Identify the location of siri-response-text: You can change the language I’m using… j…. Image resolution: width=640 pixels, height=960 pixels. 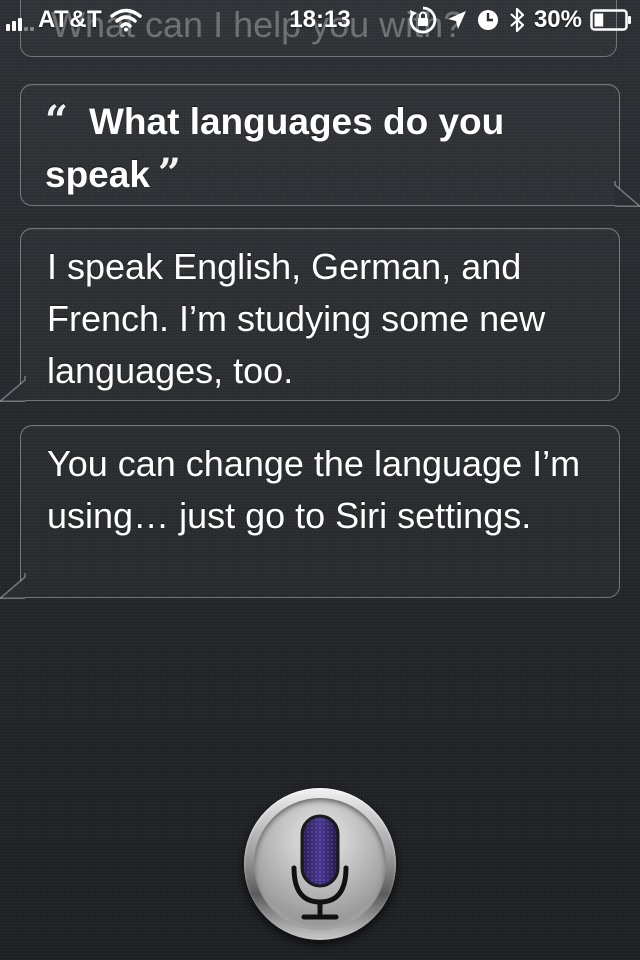
(314, 489).